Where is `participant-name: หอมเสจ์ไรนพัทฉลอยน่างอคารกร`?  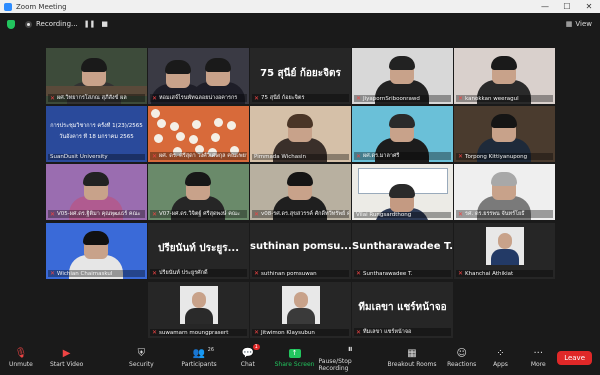
participant-name: หอมเสจ์ไรนพัทฉลอยน่างอคารกร is located at coordinates (198, 98).